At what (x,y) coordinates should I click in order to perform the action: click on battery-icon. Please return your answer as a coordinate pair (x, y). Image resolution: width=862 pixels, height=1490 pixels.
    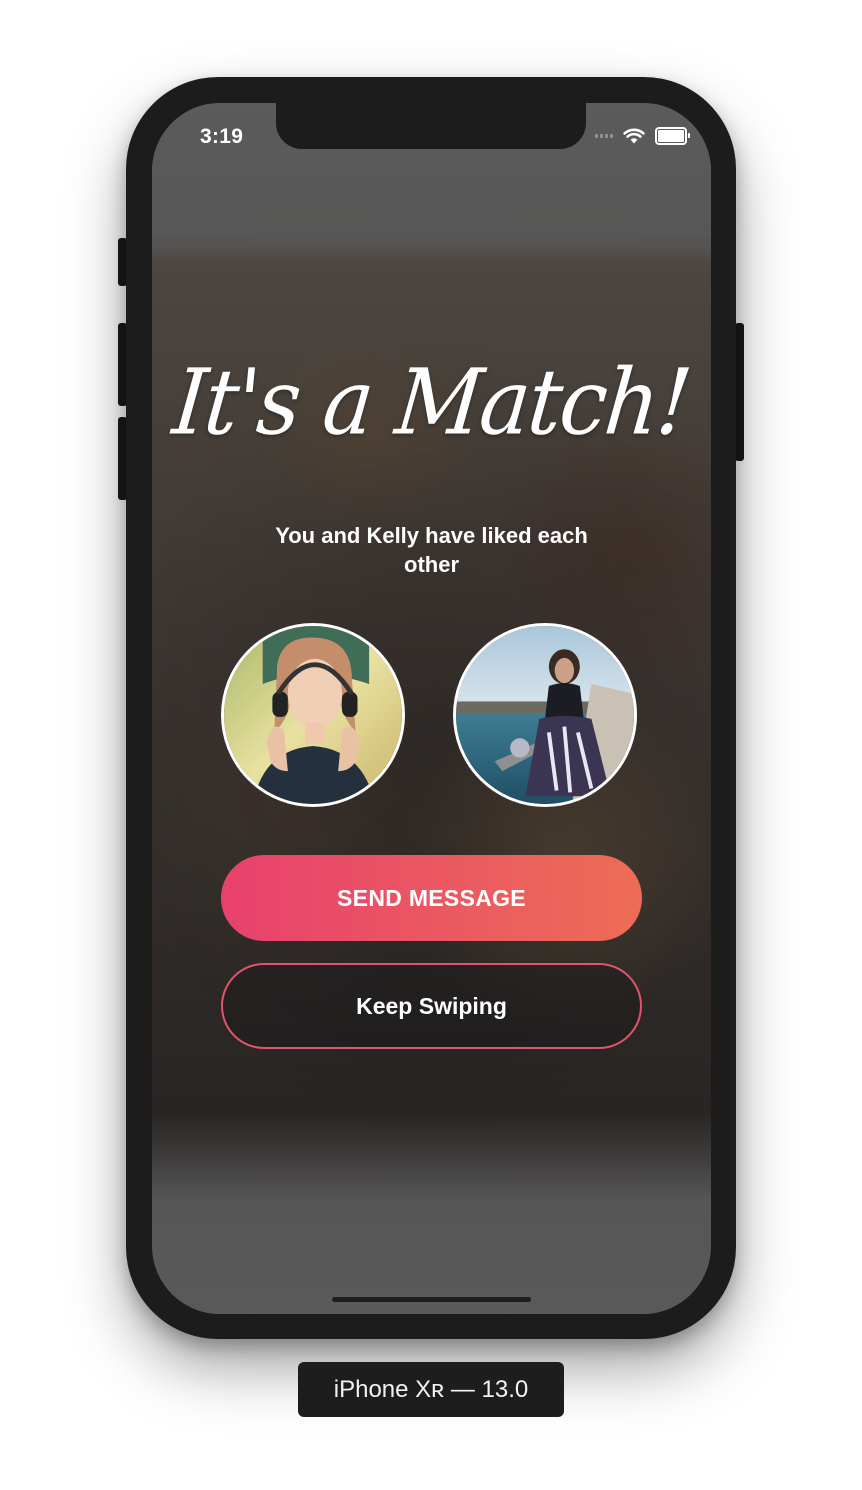
    Looking at the image, I should click on (672, 136).